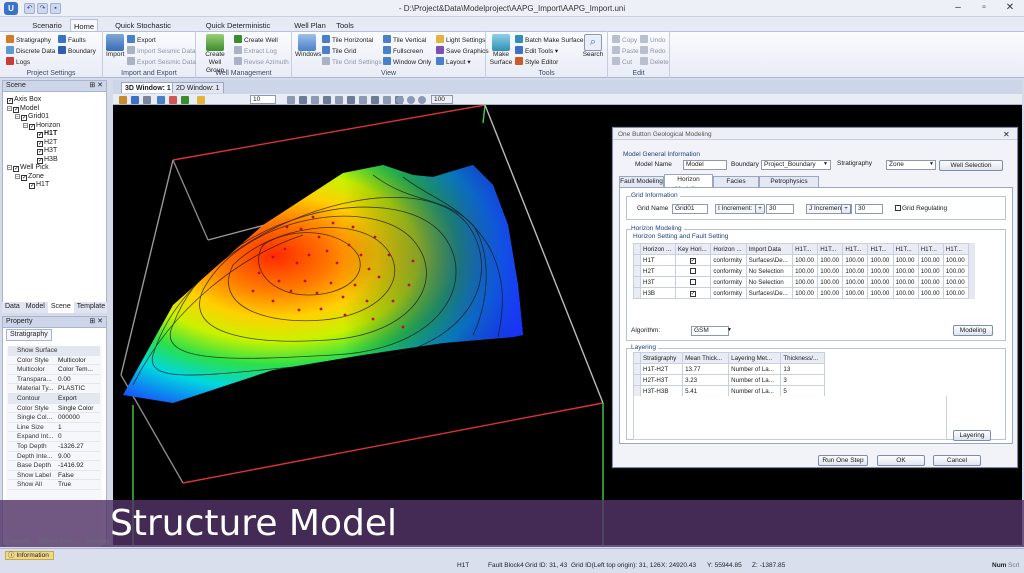 The height and width of the screenshot is (573, 1024). What do you see at coordinates (56, 143) in the screenshot?
I see `tree-item-h2t: ✓H2T` at bounding box center [56, 143].